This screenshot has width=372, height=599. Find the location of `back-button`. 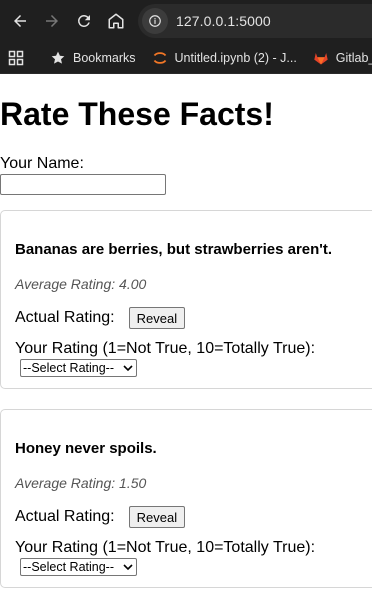

back-button is located at coordinates (20, 21).